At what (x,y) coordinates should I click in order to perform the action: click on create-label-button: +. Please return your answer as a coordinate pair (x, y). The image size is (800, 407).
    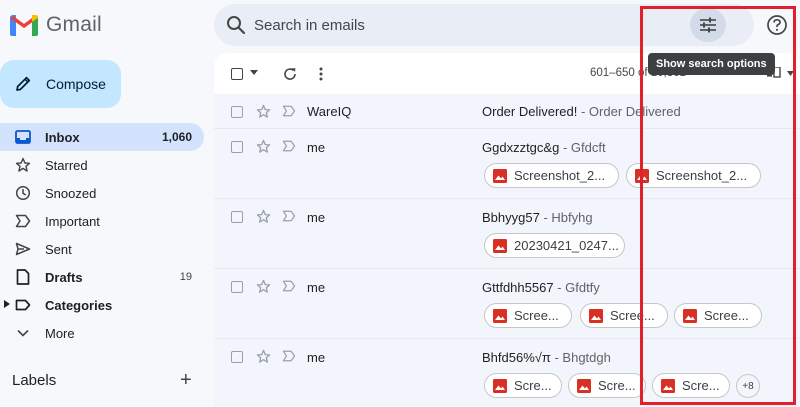
    Looking at the image, I should click on (186, 380).